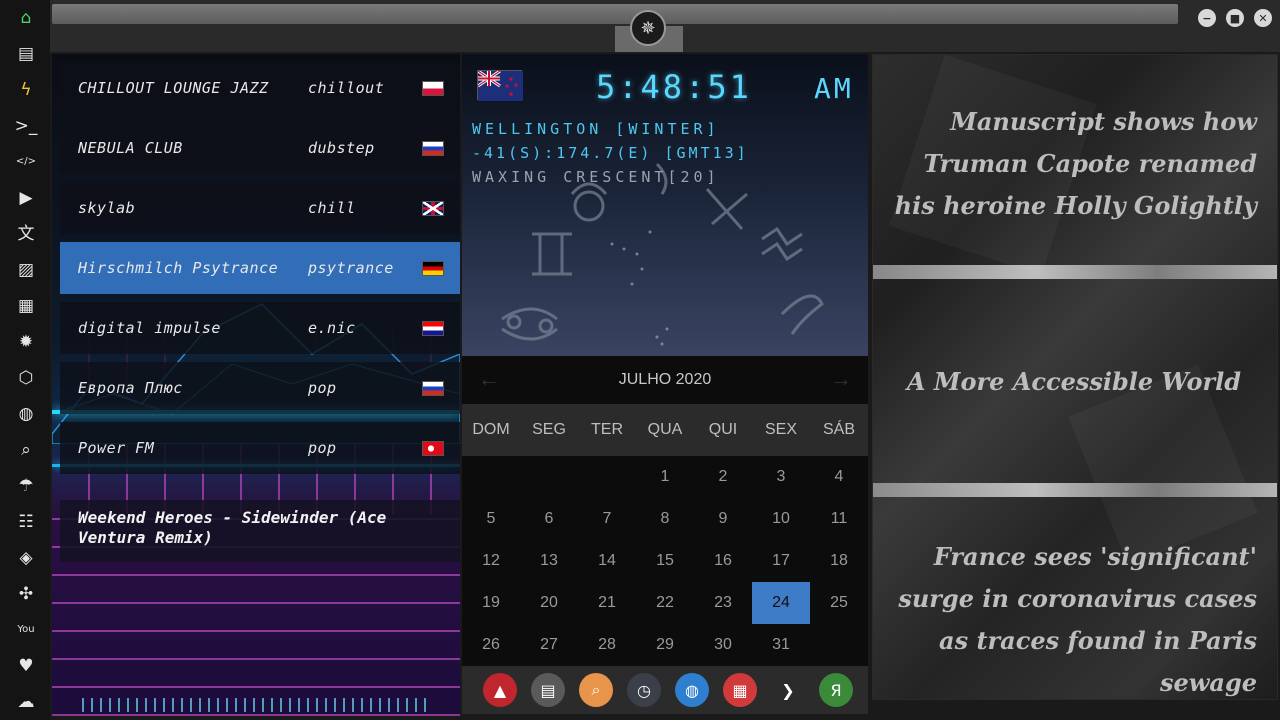 Image resolution: width=1280 pixels, height=720 pixels. What do you see at coordinates (615, 14) in the screenshot?
I see `address-bar` at bounding box center [615, 14].